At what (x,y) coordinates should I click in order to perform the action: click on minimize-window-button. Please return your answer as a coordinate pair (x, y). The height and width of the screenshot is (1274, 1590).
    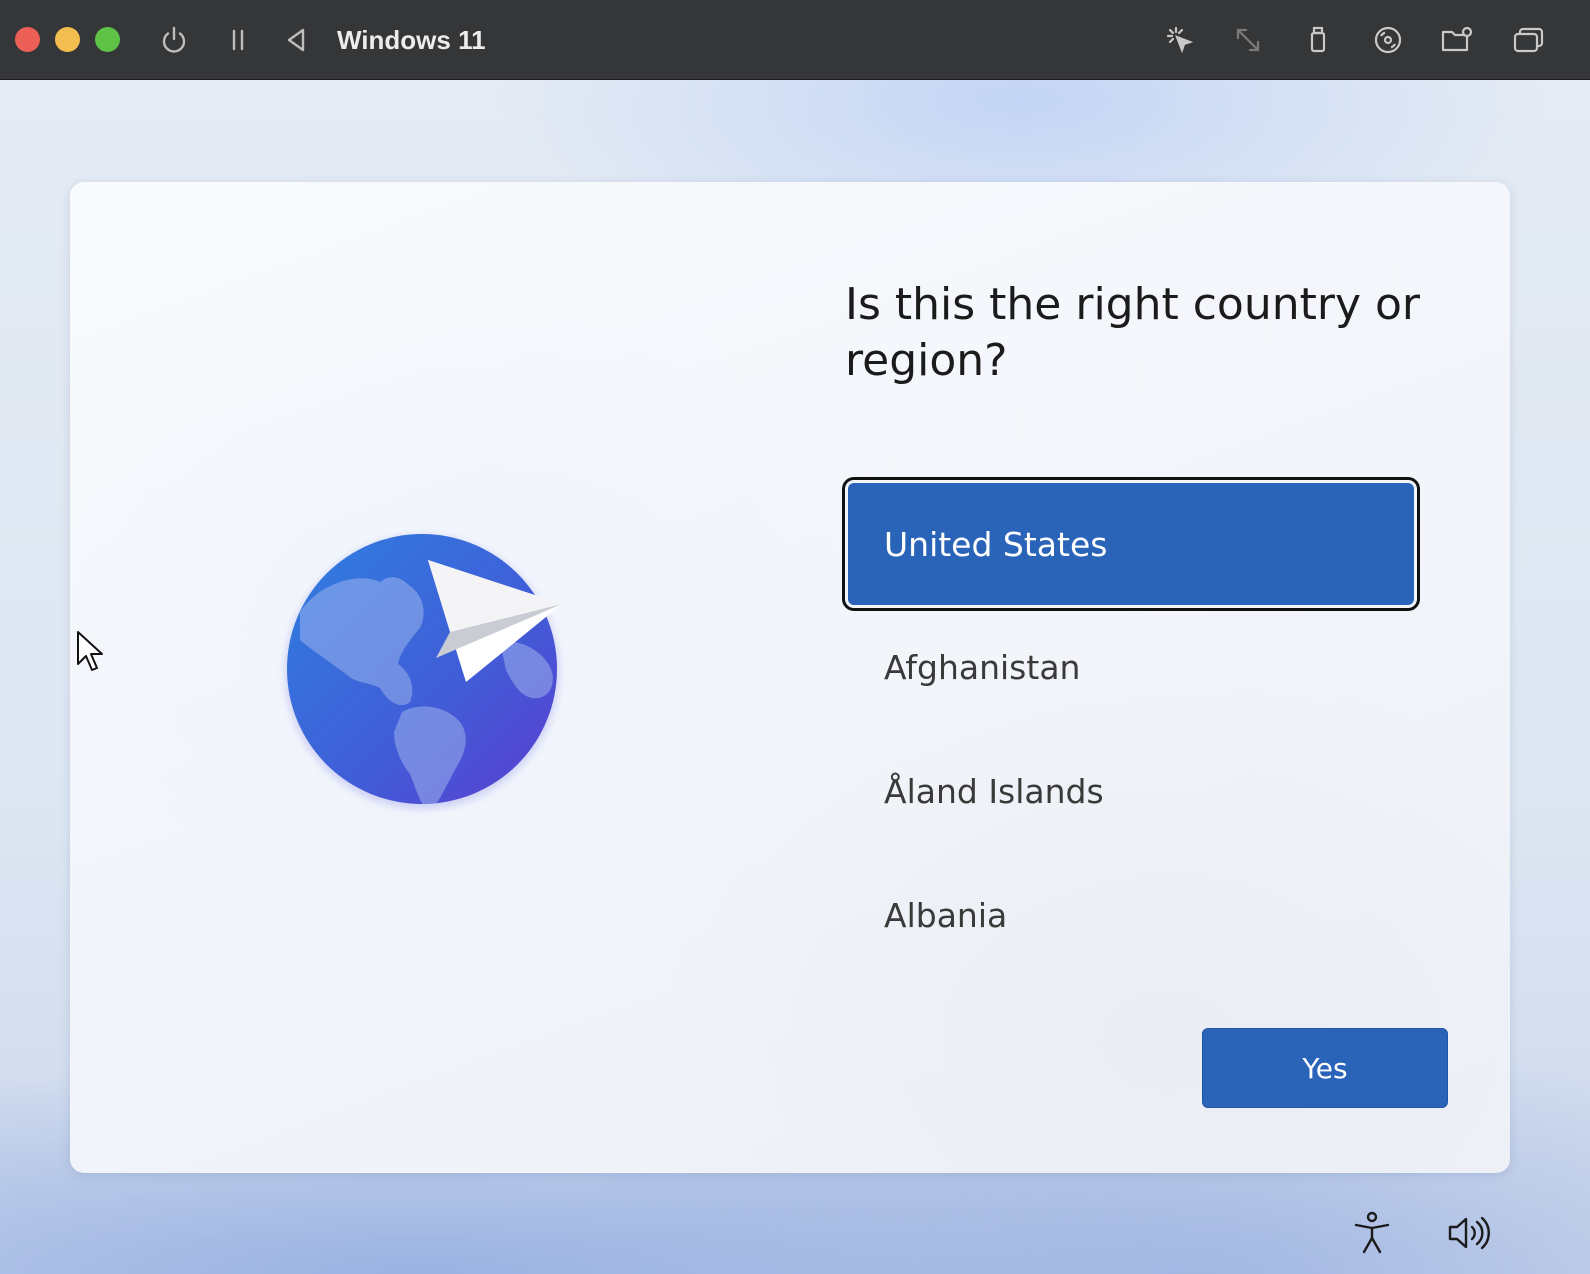
    Looking at the image, I should click on (67, 39).